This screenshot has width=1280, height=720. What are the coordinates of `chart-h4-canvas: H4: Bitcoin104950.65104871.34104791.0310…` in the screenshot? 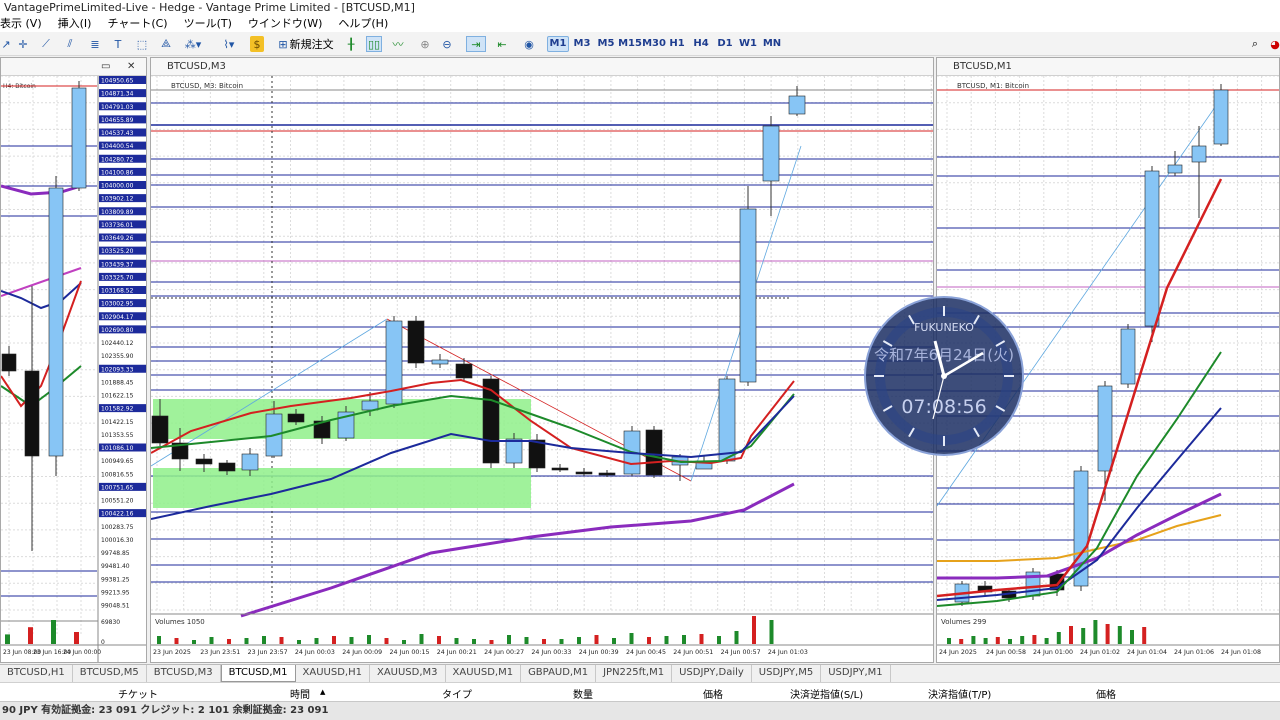 It's located at (74, 369).